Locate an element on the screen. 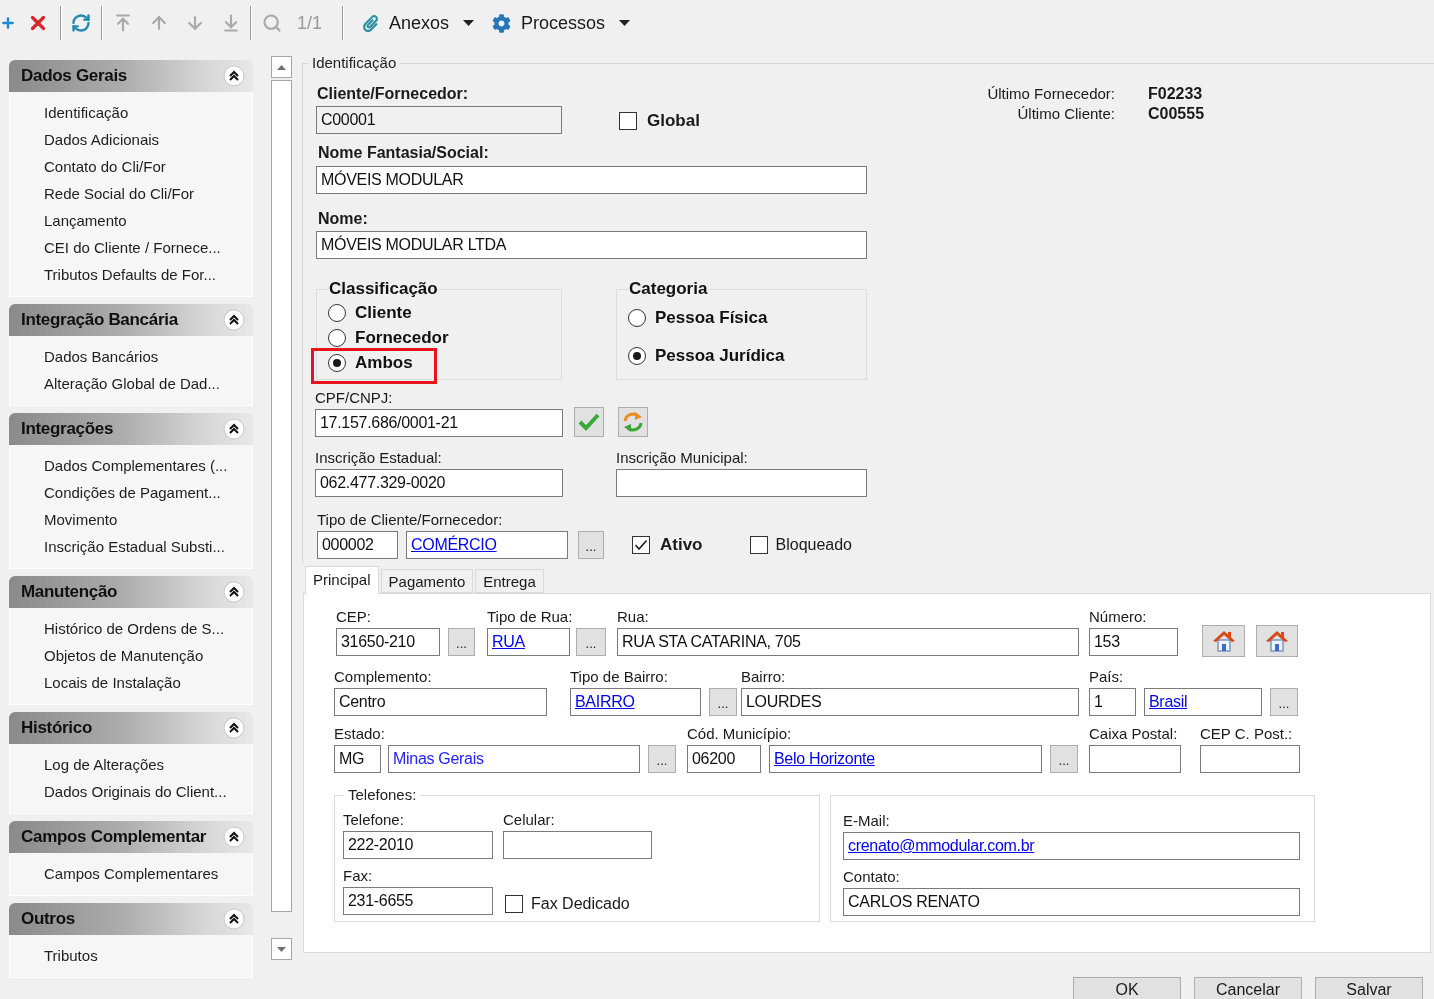 This screenshot has height=999, width=1434. checkbox-label: Bloqueado is located at coordinates (813, 545).